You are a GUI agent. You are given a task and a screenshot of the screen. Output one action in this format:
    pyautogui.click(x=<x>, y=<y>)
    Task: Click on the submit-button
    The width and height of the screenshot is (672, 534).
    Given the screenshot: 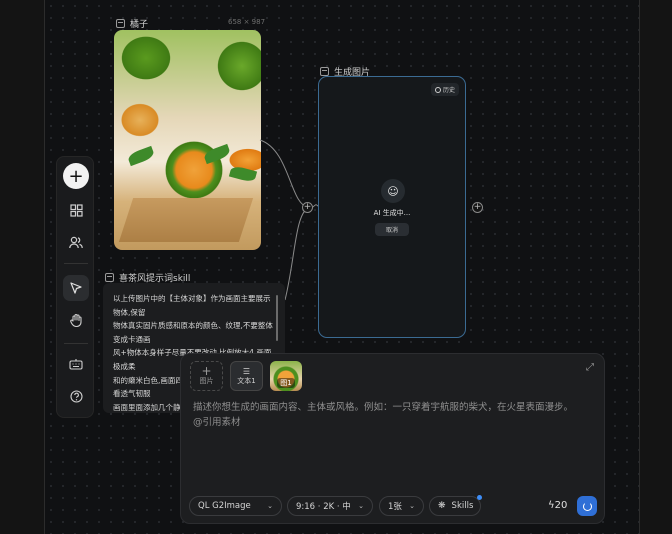 What is the action you would take?
    pyautogui.click(x=587, y=506)
    